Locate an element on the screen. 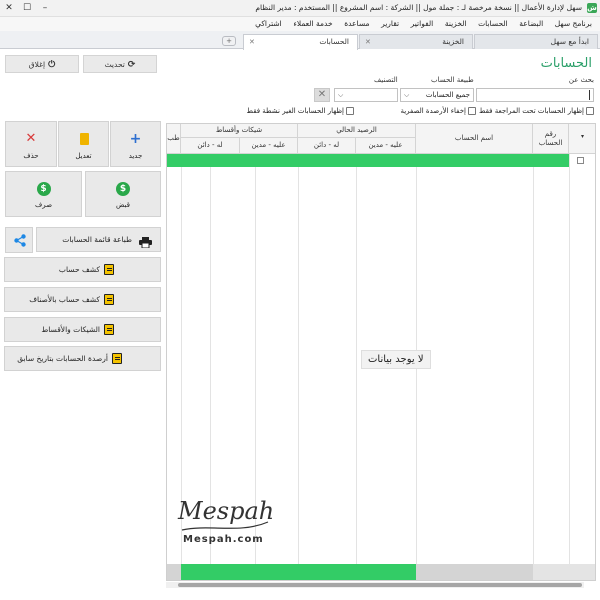 This screenshot has width=600, height=600. minimize-window-icon: – is located at coordinates (45, 8).